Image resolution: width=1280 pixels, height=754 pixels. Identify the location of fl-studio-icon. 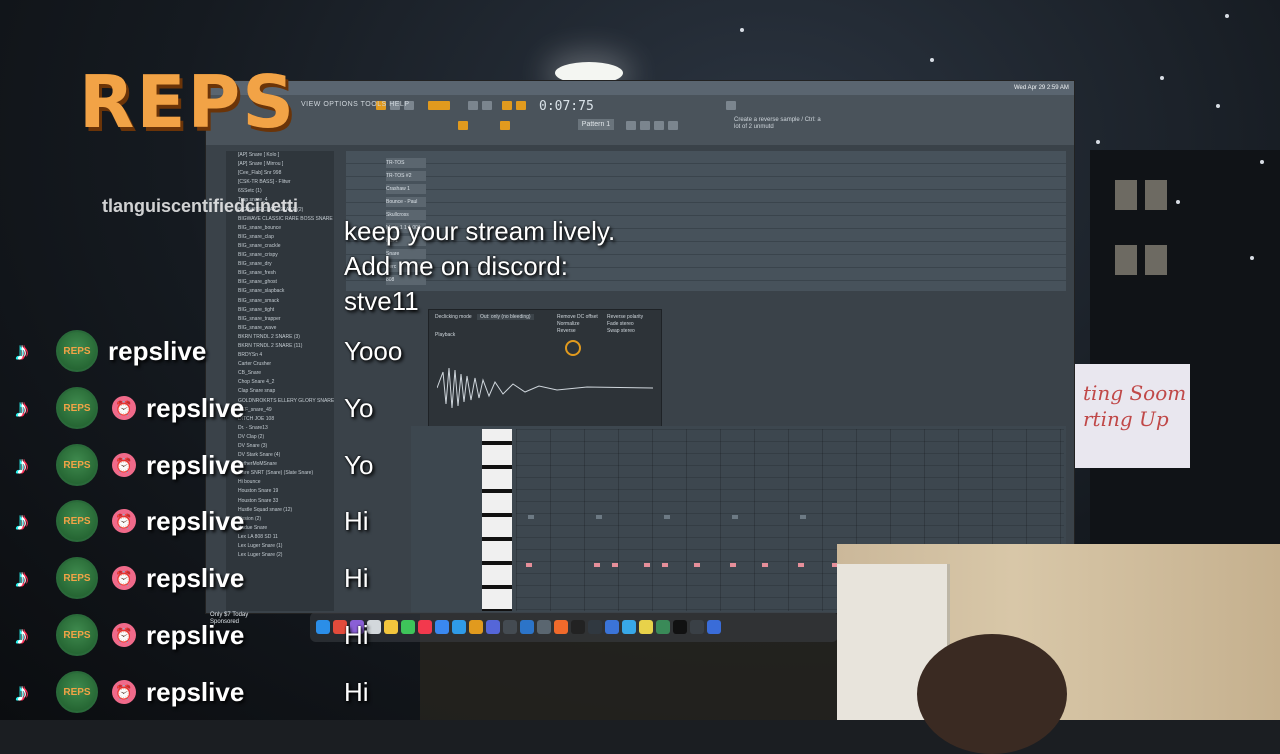
(476, 627).